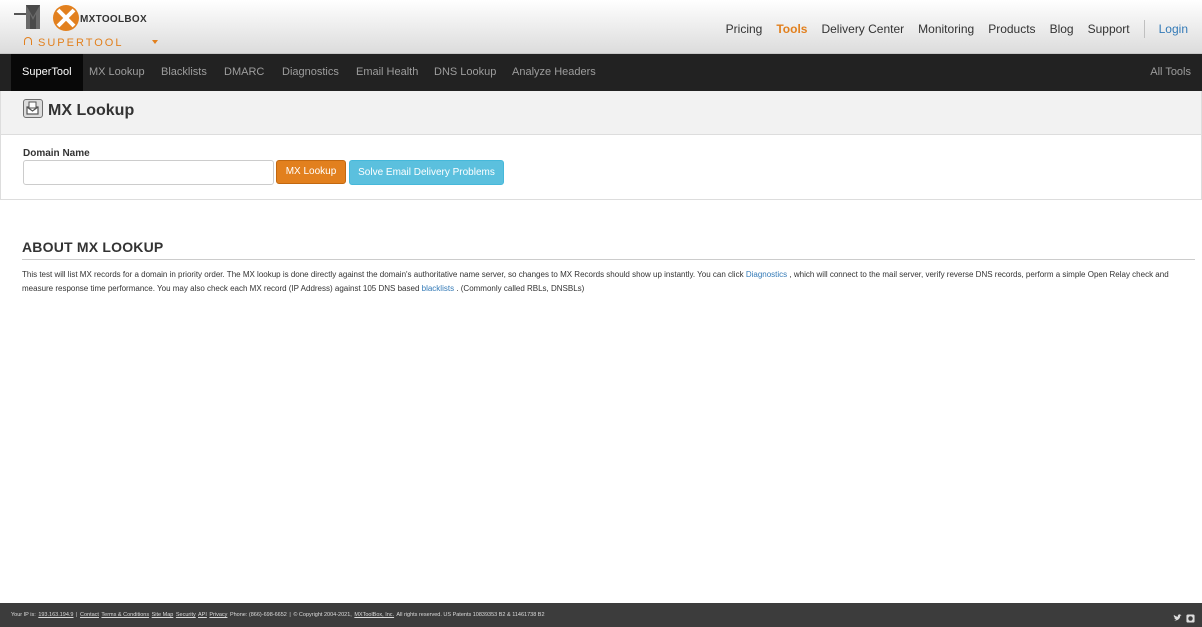  I want to click on footer-social-icons, so click(1183, 616).